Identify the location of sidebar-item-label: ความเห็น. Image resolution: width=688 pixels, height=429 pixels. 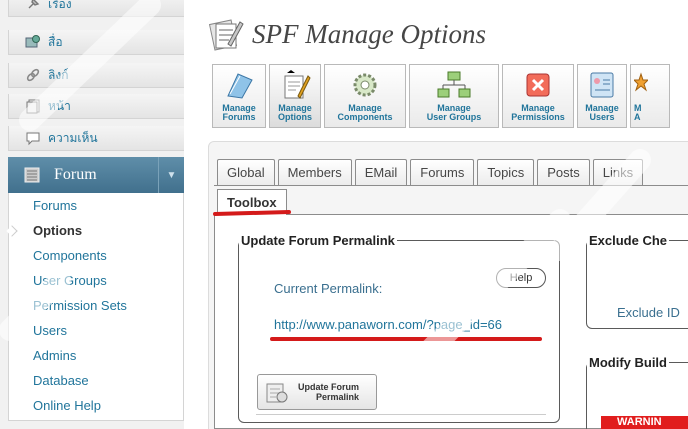
(73, 137).